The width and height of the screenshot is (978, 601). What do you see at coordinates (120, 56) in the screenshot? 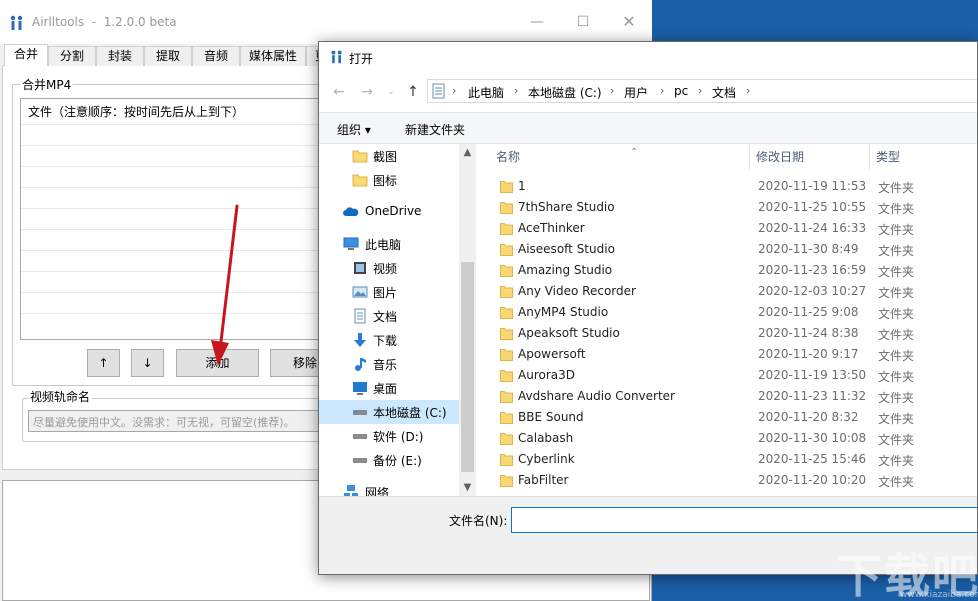
I see `tab-package: 封装` at bounding box center [120, 56].